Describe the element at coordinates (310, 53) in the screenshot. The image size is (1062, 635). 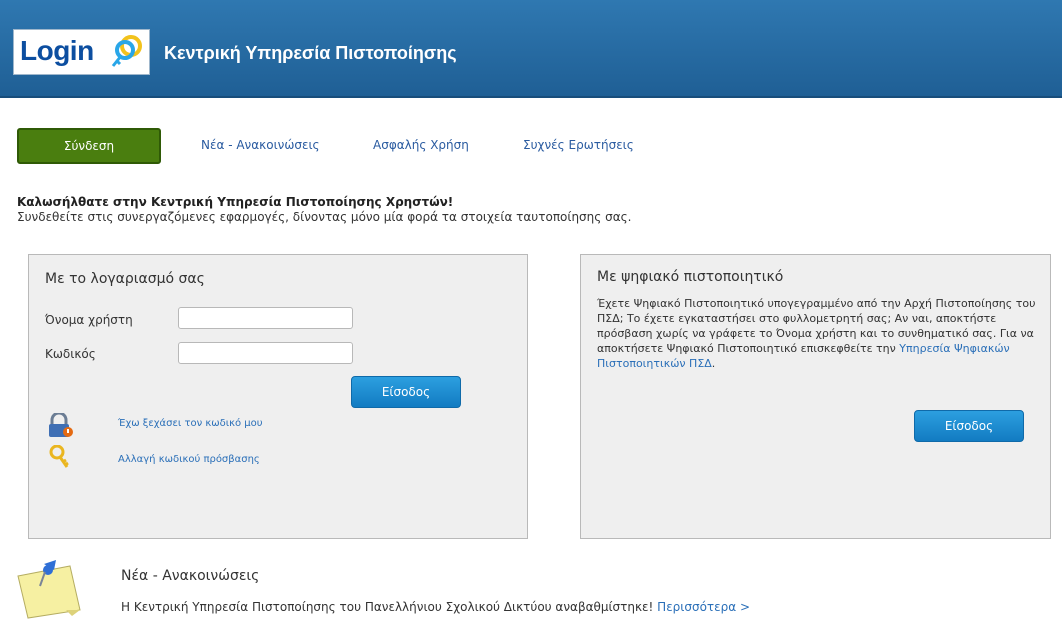
I see `page-title: Κεντρική Υπηρεσία Πιστοποίησης` at that location.